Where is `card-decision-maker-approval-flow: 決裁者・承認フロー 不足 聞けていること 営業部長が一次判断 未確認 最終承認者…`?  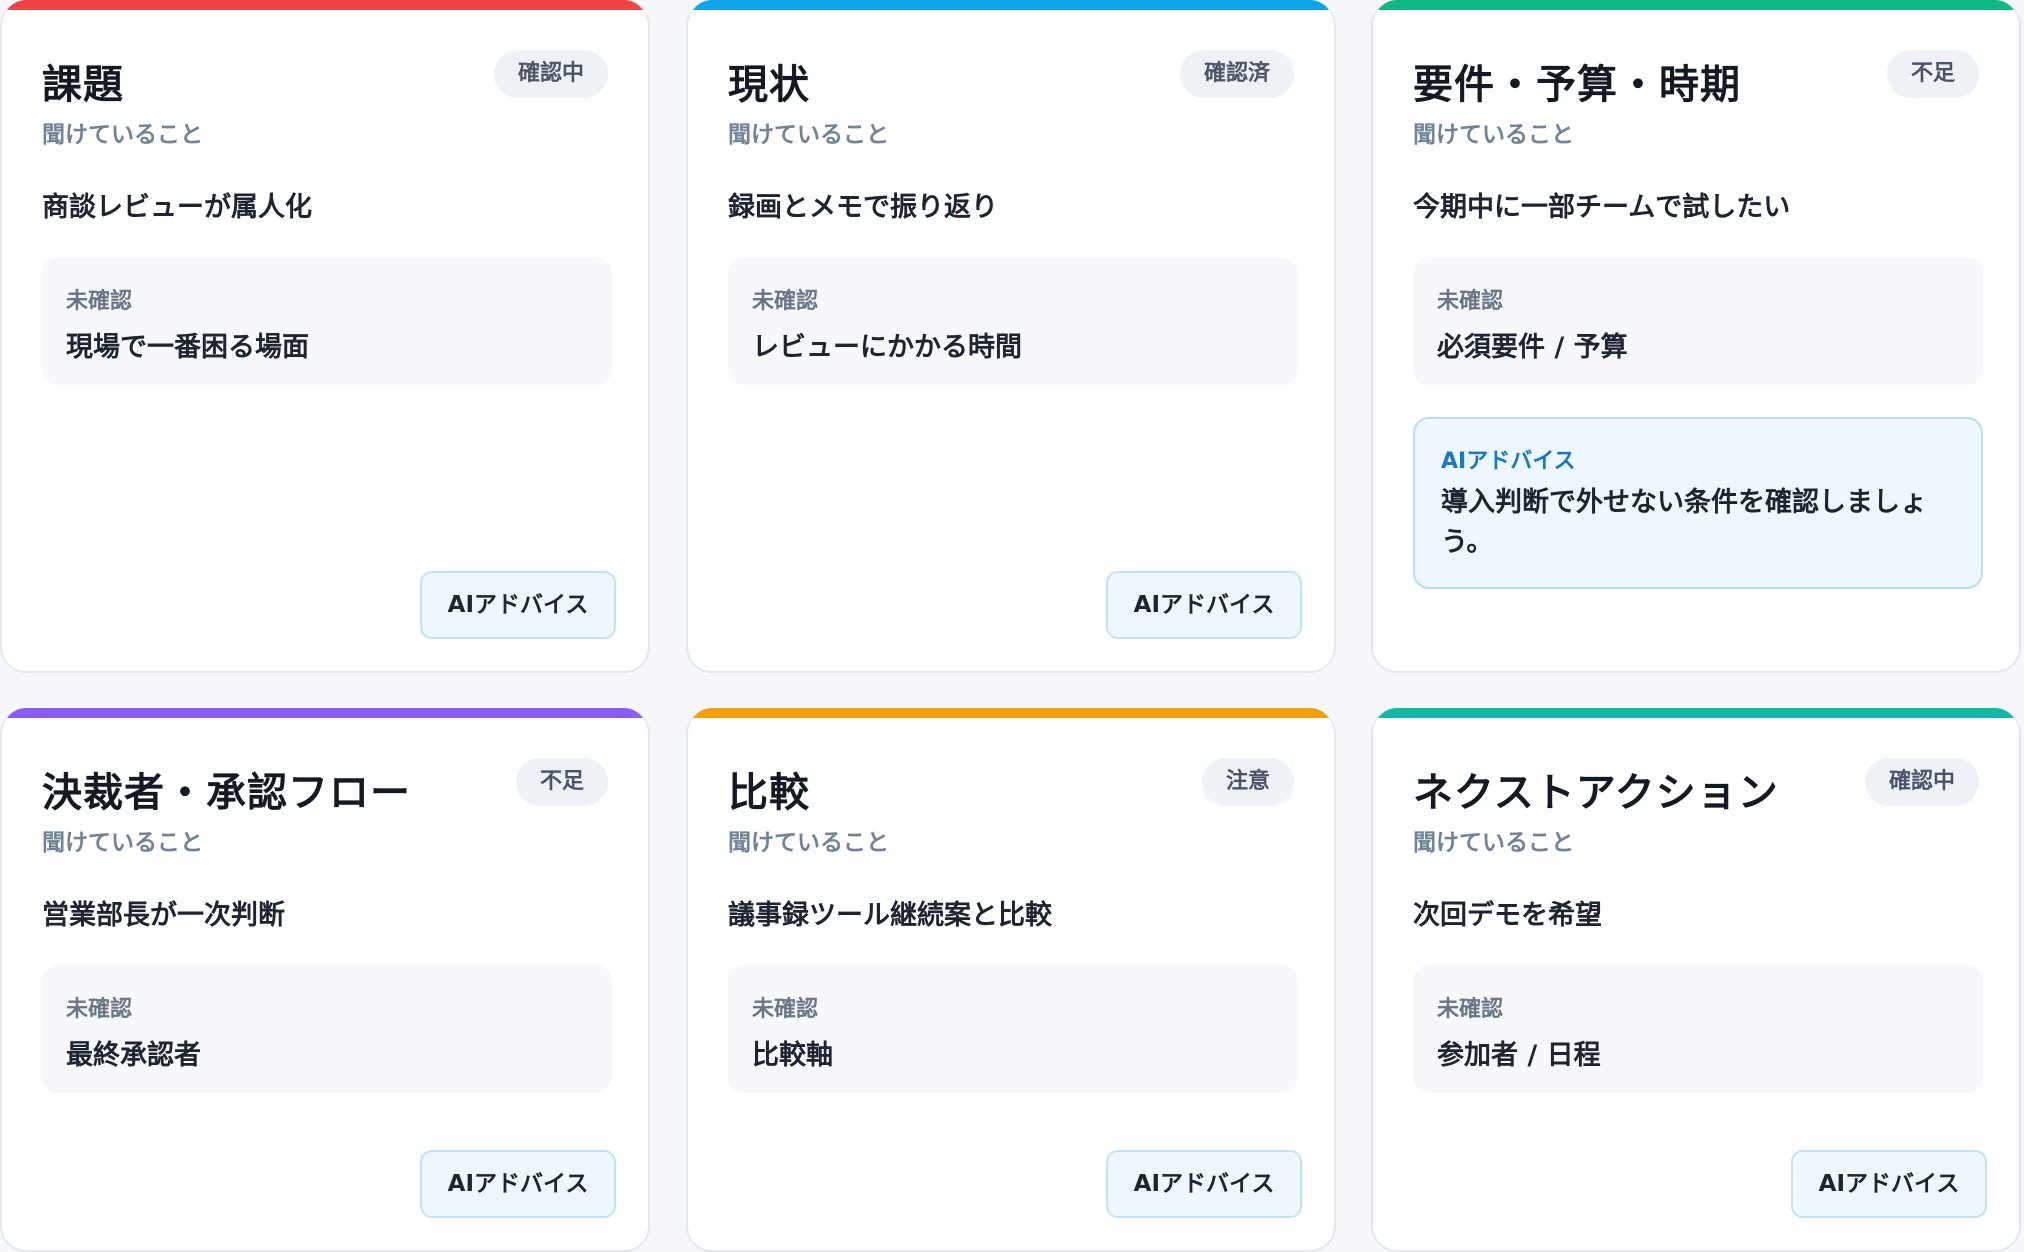 card-decision-maker-approval-flow: 決裁者・承認フロー 不足 聞けていること 営業部長が一次判断 未確認 最終承認者… is located at coordinates (325, 980).